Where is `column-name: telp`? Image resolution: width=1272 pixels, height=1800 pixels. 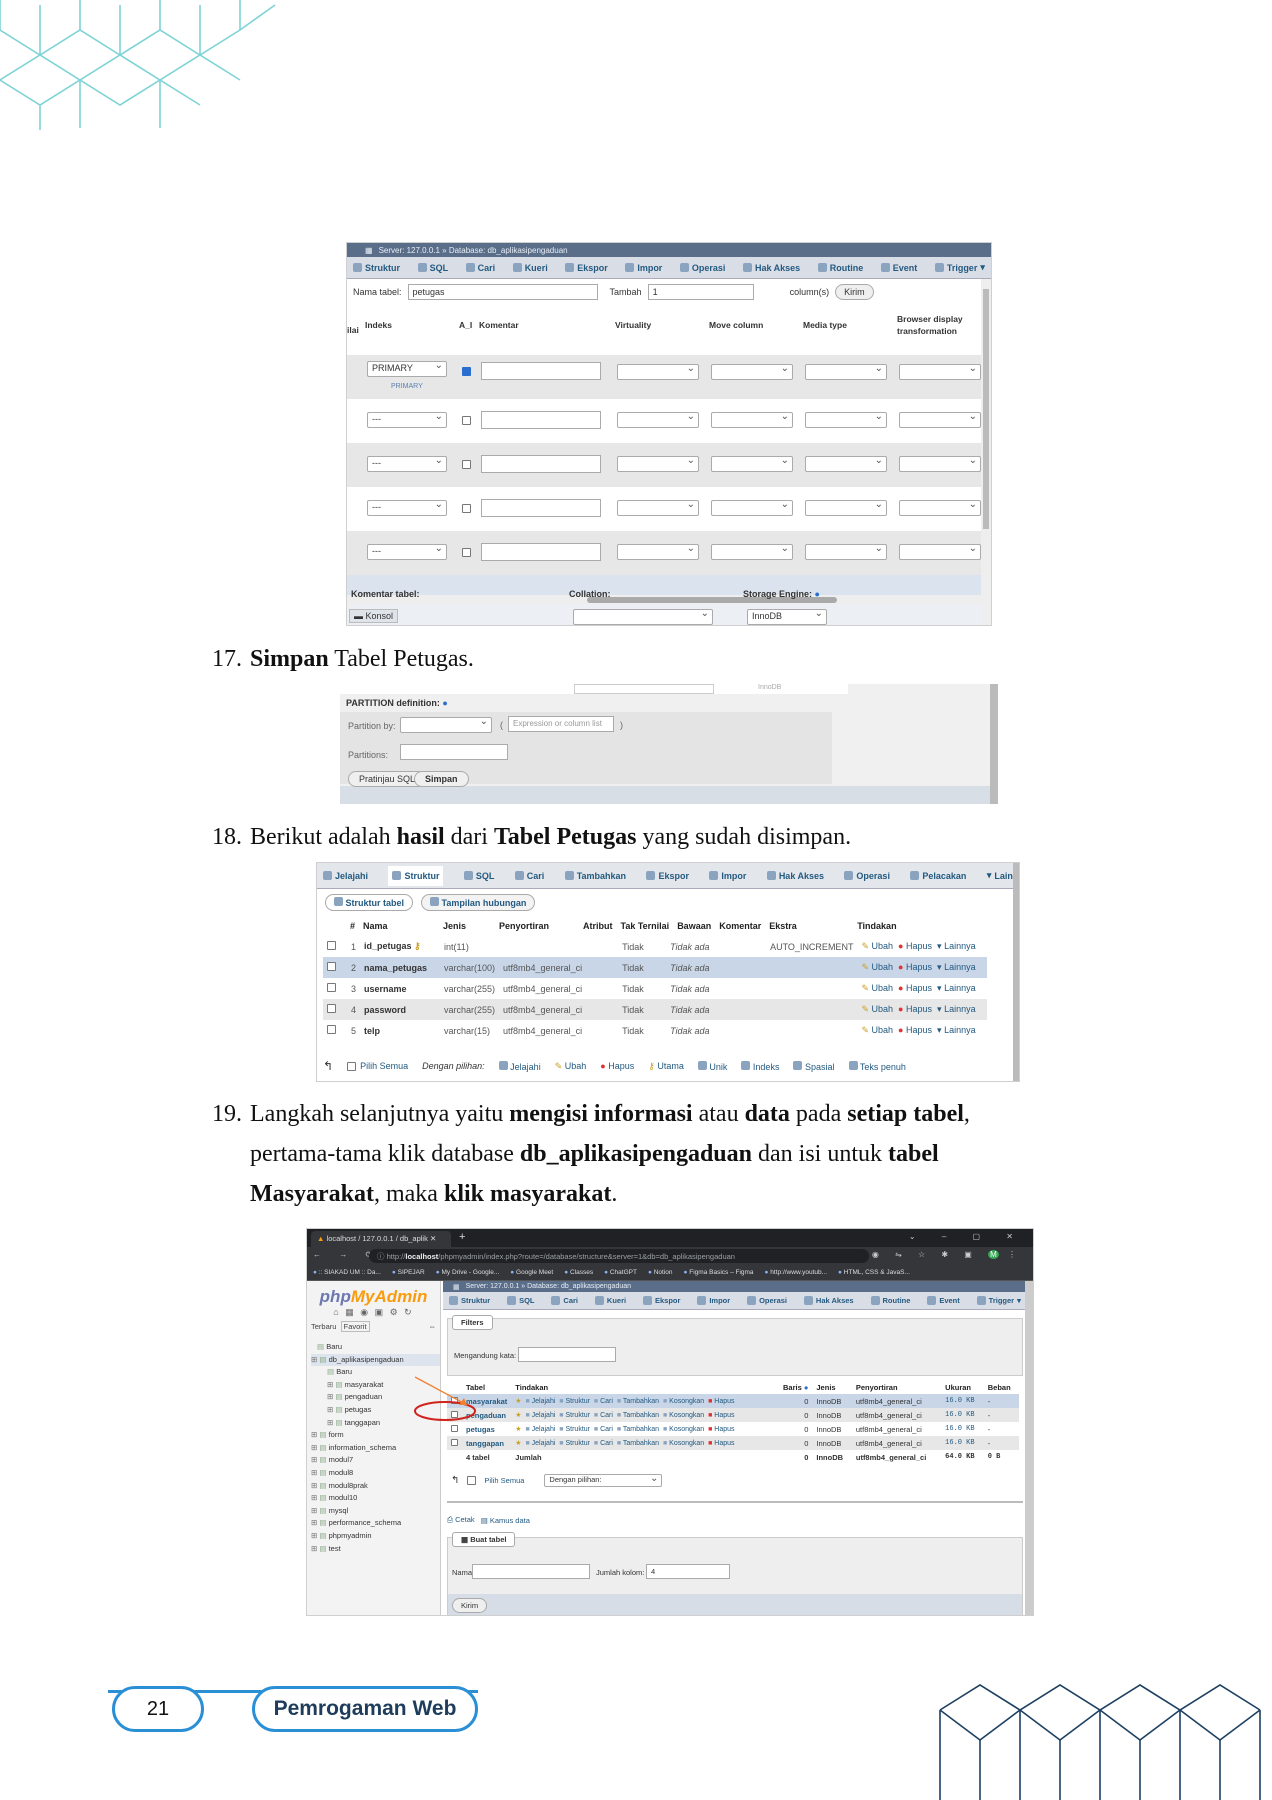
column-name: telp is located at coordinates (372, 1031).